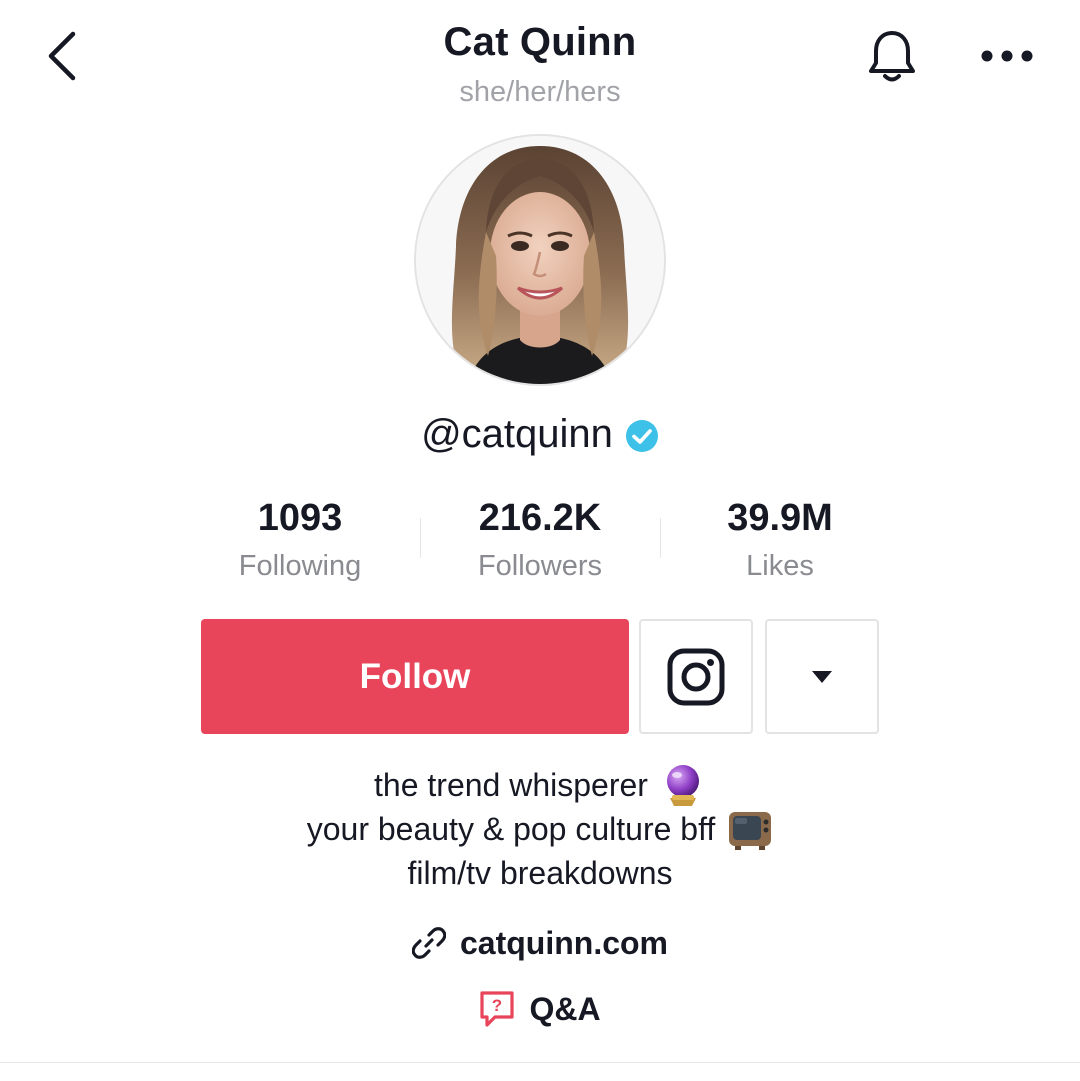 This screenshot has width=1080, height=1081. I want to click on link-text: catquinn.com, so click(563, 942).